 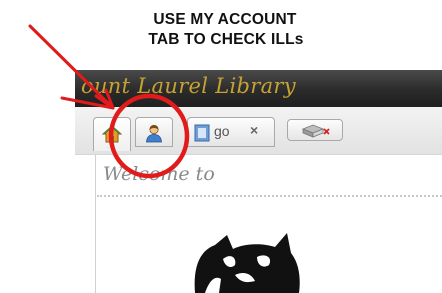 I want to click on mascot-image, so click(x=247, y=263).